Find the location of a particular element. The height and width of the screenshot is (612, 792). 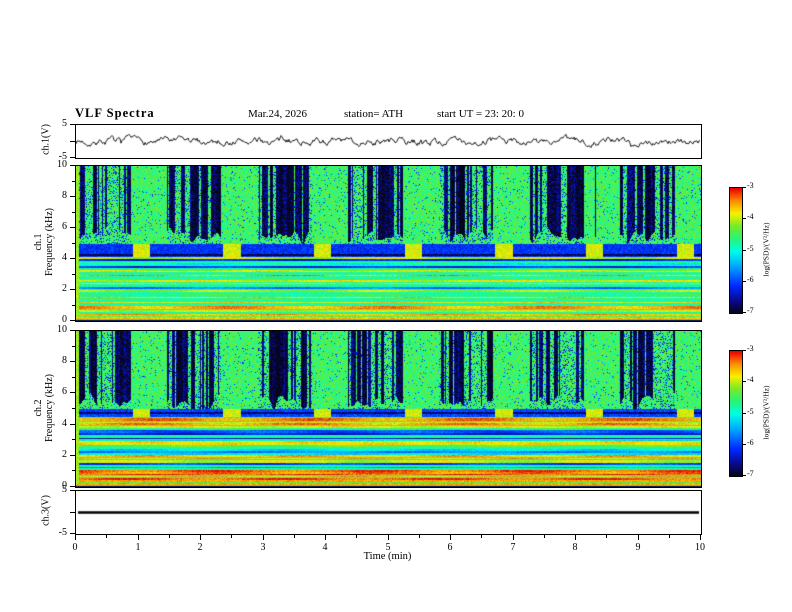

start-ut-label: start UT = 23: 20: 0 is located at coordinates (480, 114).